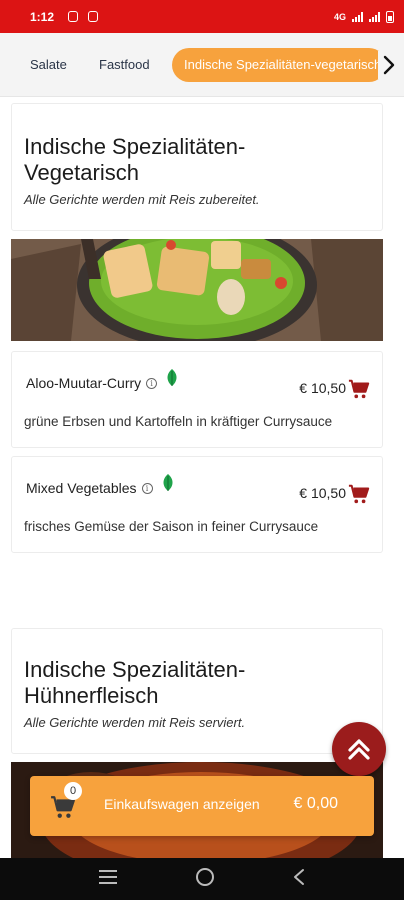 This screenshot has height=900, width=404. I want to click on section-subtitle: Alle Gerichte werden mit Reis serviert., so click(135, 722).